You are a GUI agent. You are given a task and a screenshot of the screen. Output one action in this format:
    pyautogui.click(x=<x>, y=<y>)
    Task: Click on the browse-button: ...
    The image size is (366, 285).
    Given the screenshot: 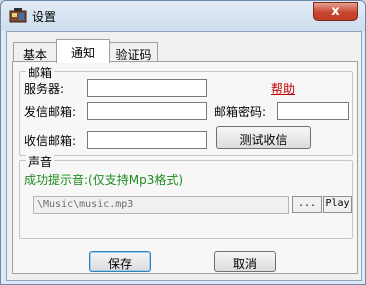 What is the action you would take?
    pyautogui.click(x=307, y=204)
    